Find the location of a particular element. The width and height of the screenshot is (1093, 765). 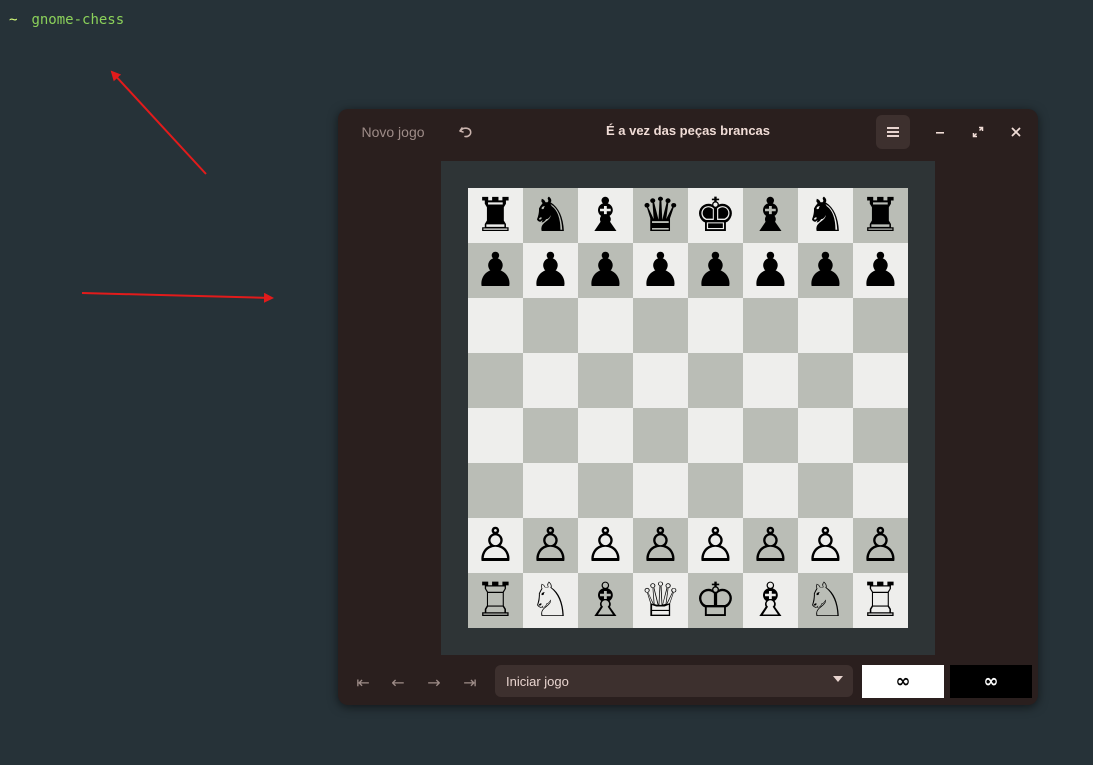

board-square-b8: ♞ is located at coordinates (550, 215).